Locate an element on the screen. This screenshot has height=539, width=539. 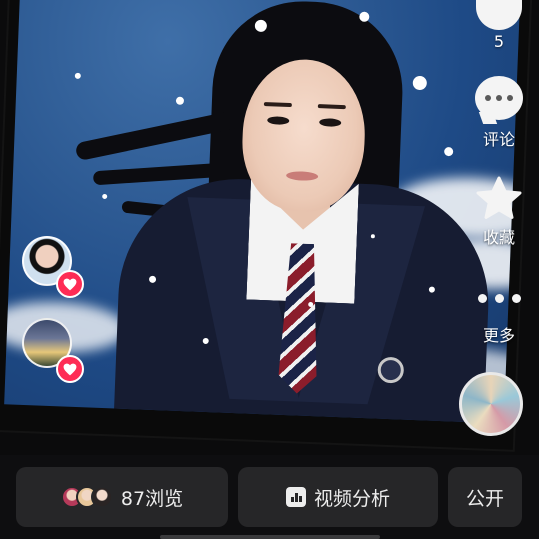
like-button: 5 is located at coordinates (499, 25).